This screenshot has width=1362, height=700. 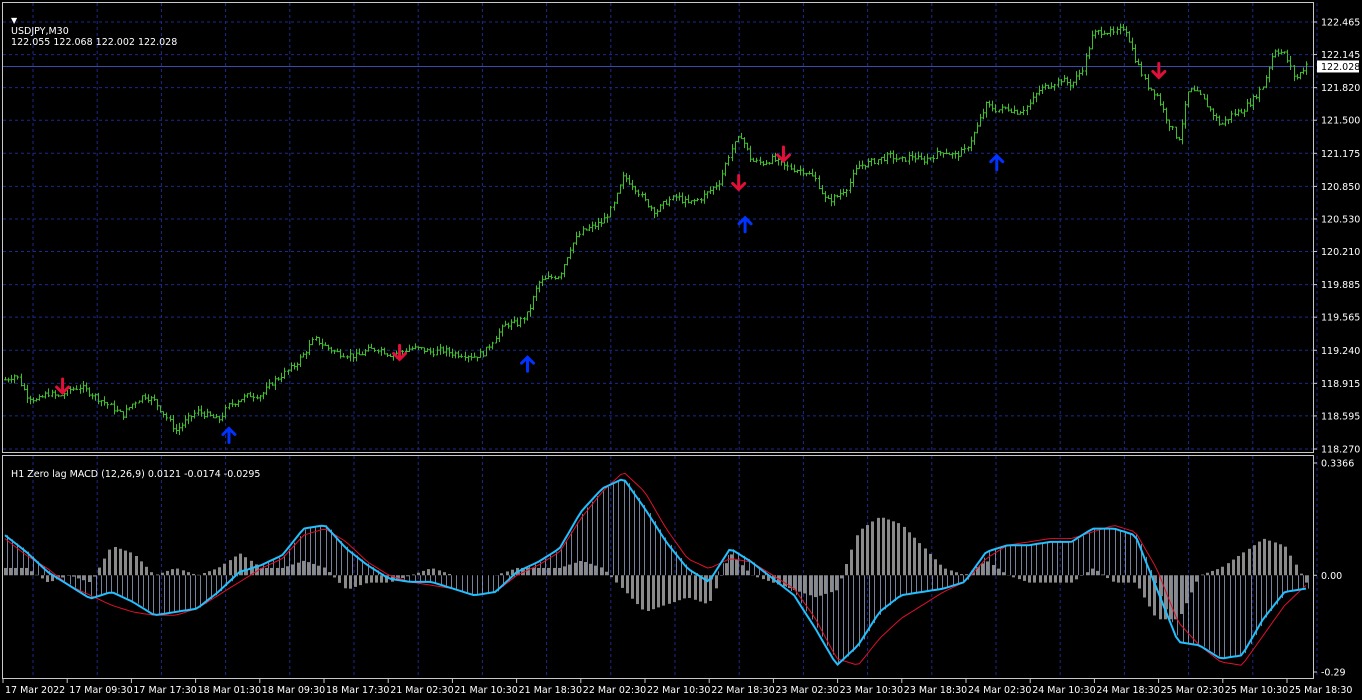 I want to click on price-tick-label: 121.175, so click(x=1340, y=154).